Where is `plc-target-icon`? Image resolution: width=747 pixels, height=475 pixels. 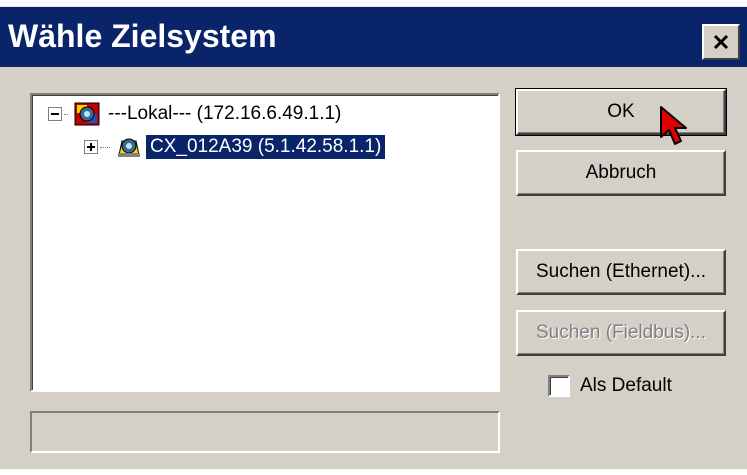 plc-target-icon is located at coordinates (129, 147).